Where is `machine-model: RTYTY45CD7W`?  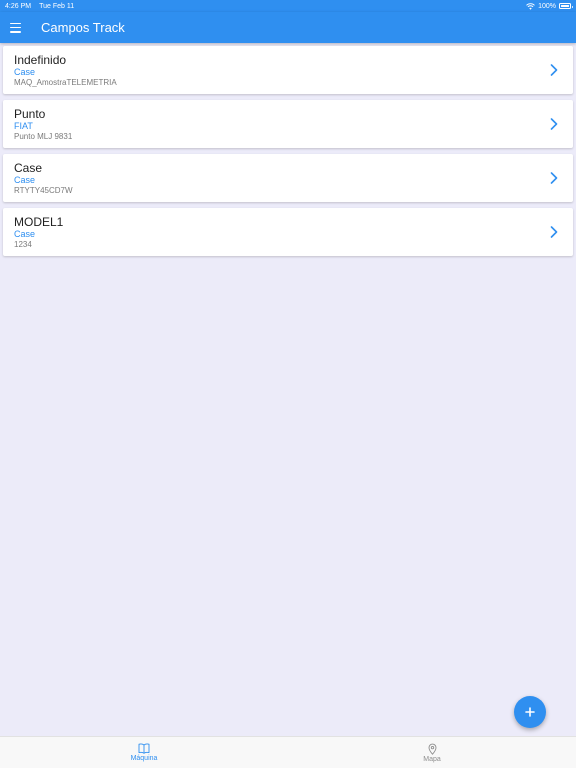
machine-model: RTYTY45CD7W is located at coordinates (43, 190).